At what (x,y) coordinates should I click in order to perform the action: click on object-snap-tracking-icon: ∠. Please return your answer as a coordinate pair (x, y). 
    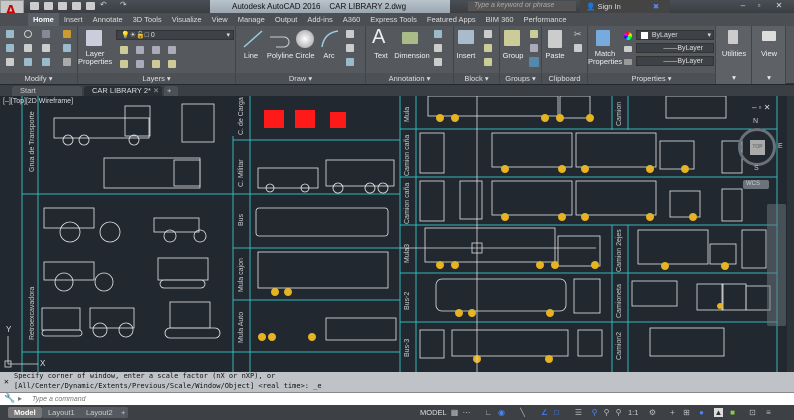
    Looking at the image, I should click on (544, 412).